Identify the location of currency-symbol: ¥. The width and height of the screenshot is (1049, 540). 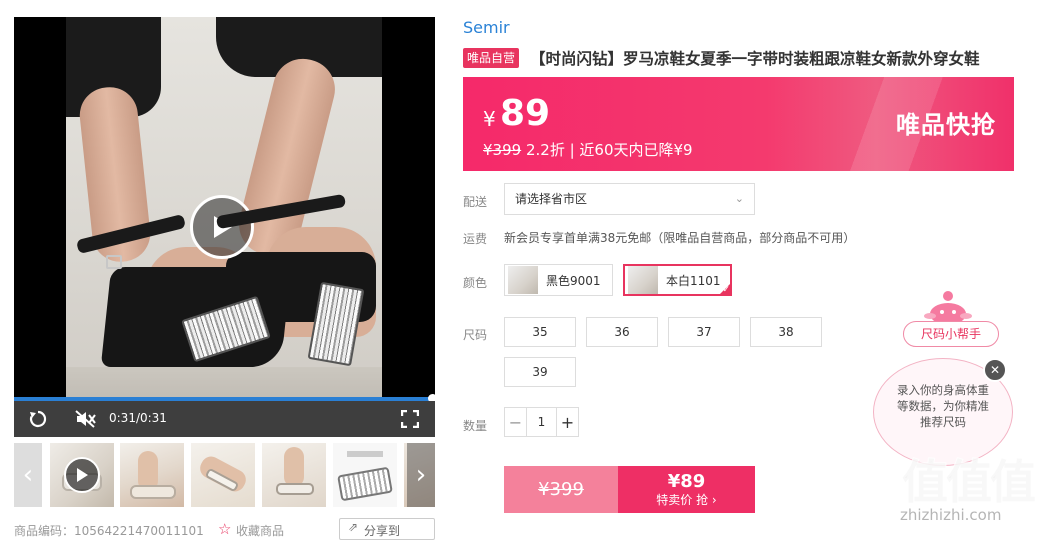
(489, 119).